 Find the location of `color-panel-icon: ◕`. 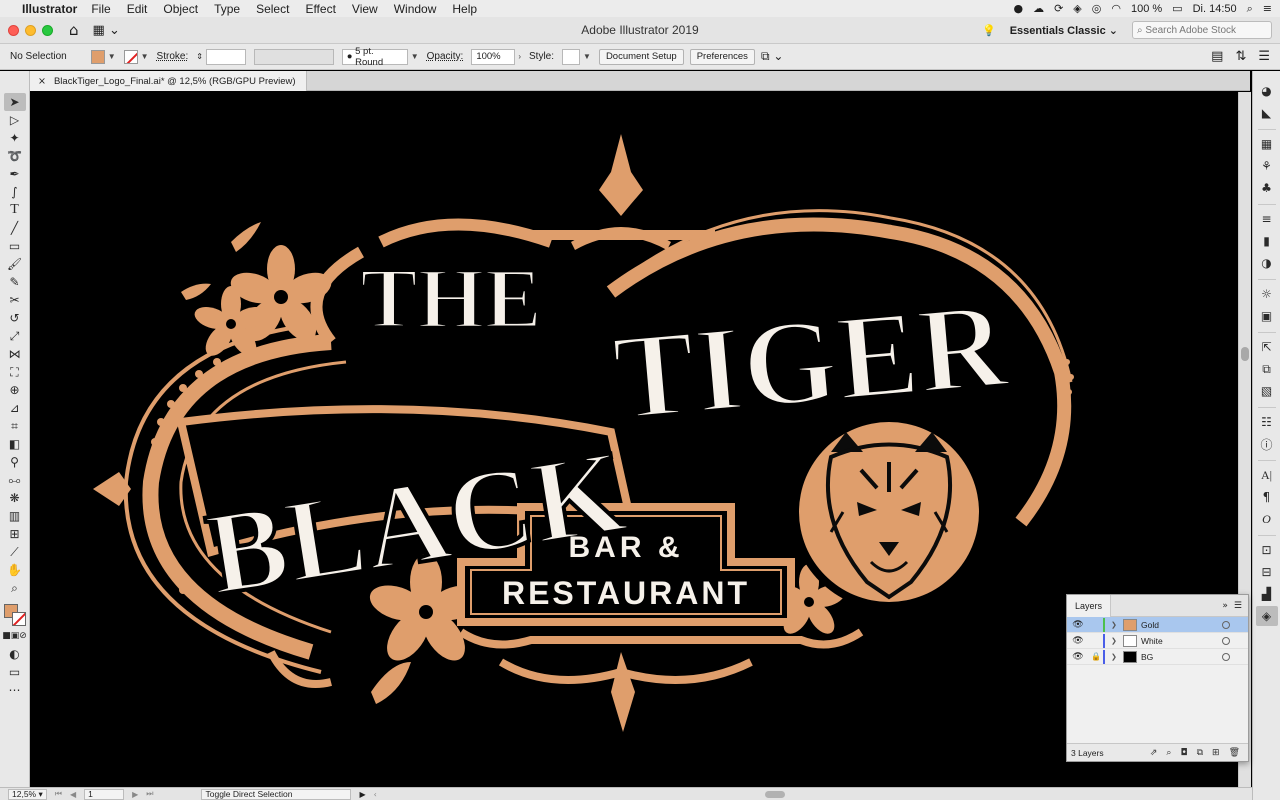

color-panel-icon: ◕ is located at coordinates (1267, 91).